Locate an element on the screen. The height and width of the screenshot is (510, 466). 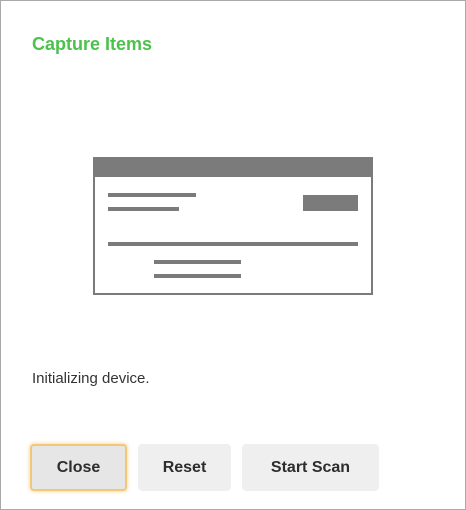
start-scan-button: Start Scan is located at coordinates (310, 467).